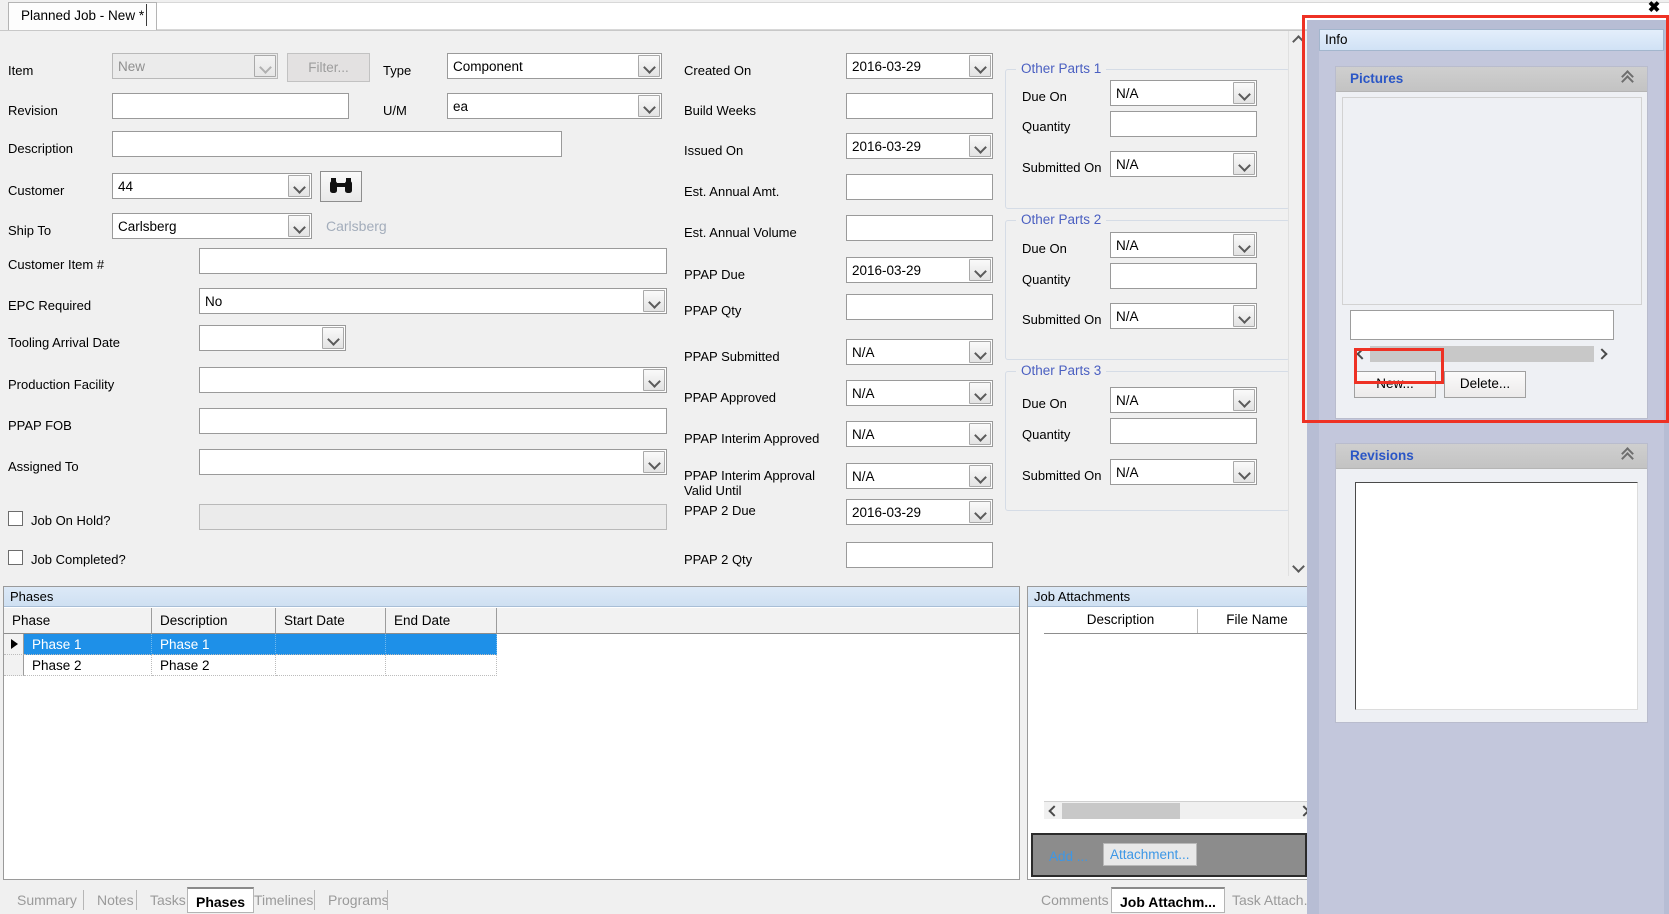 The image size is (1669, 914). What do you see at coordinates (14, 665) in the screenshot?
I see `row-selector` at bounding box center [14, 665].